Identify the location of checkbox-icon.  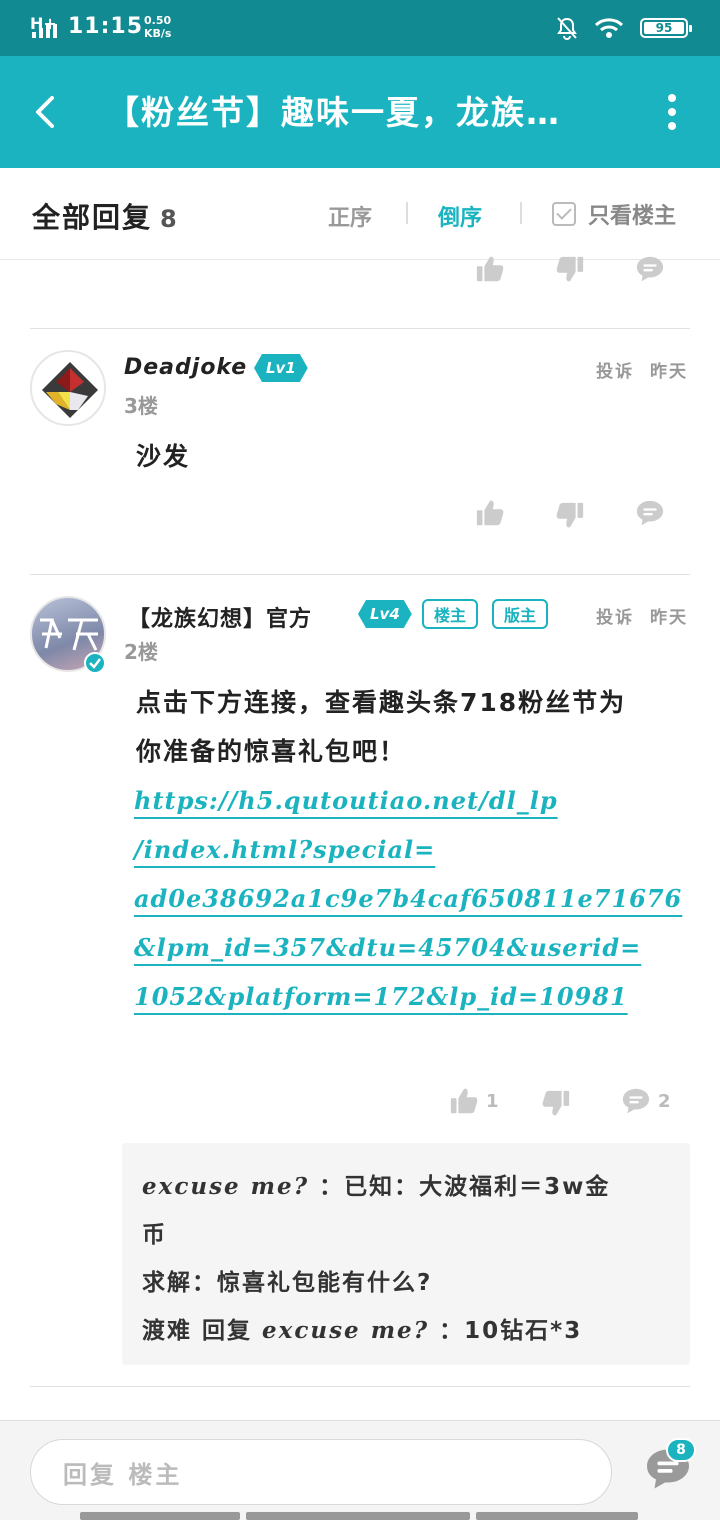
(564, 214).